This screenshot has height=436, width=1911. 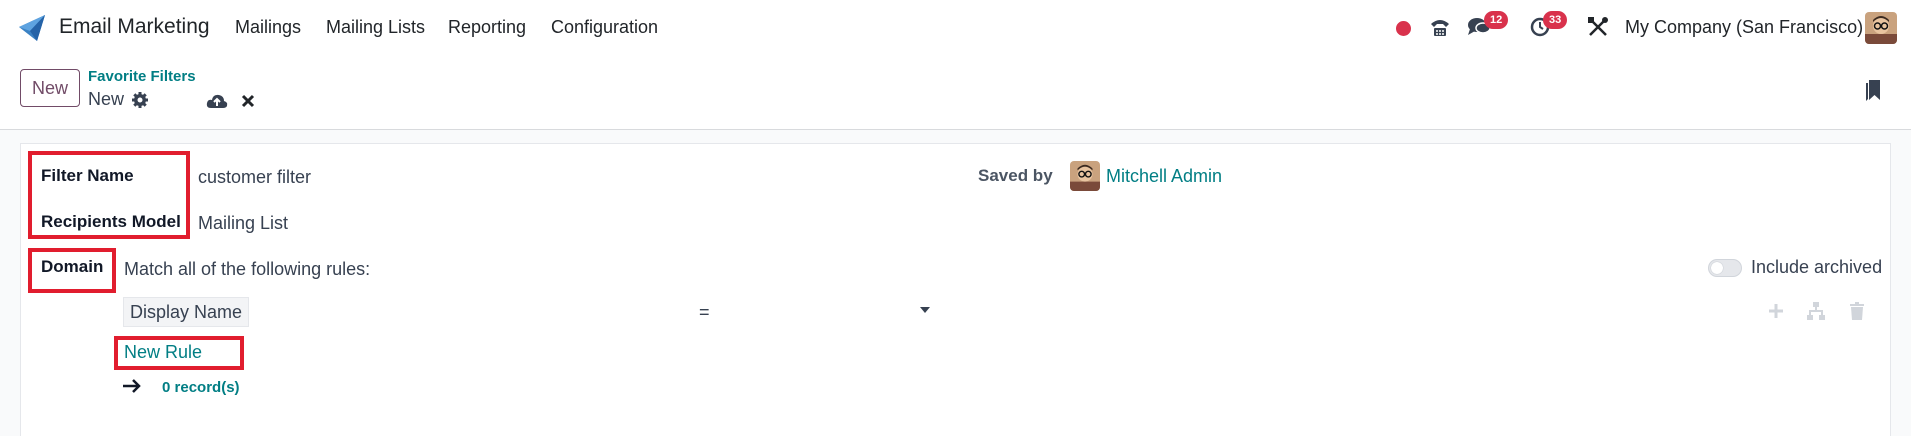 I want to click on discard-icon, so click(x=248, y=101).